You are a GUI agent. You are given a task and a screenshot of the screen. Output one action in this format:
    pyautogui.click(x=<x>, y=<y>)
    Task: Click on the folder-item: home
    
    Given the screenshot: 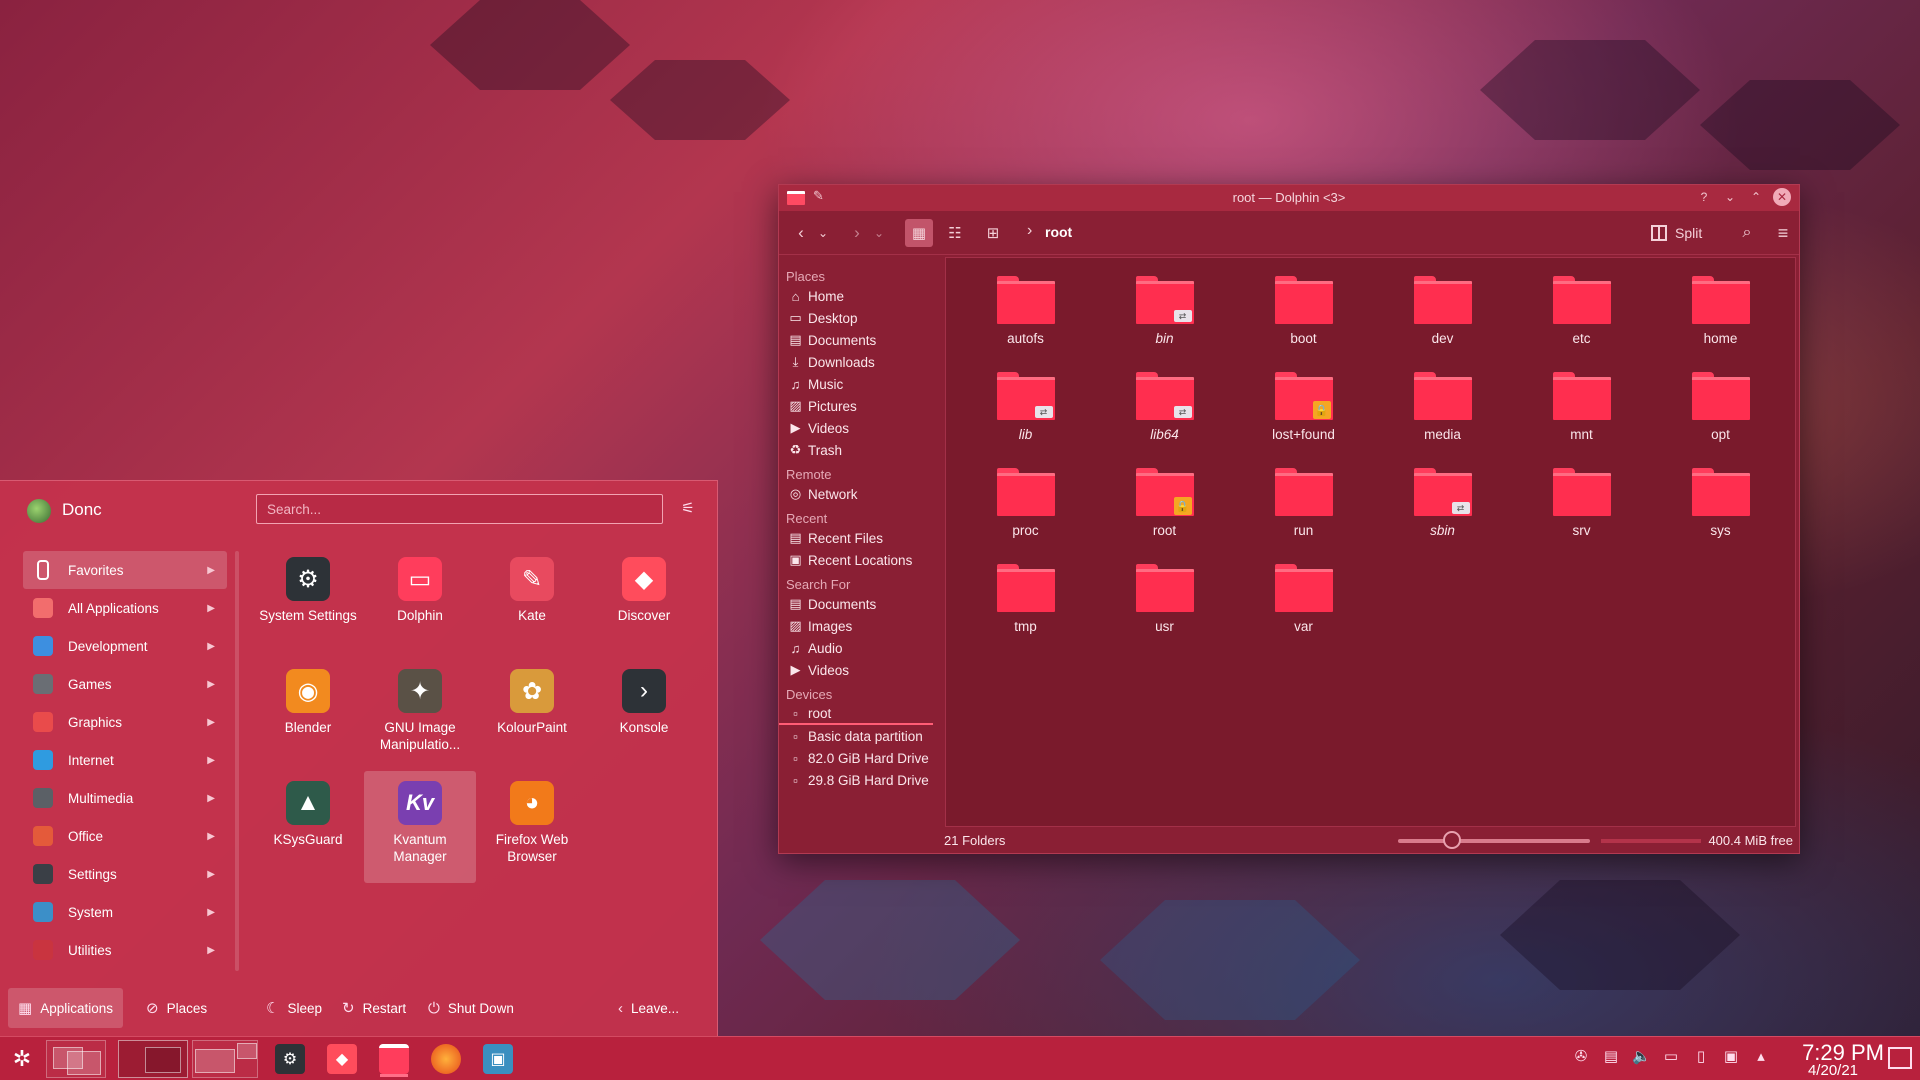 What is the action you would take?
    pyautogui.click(x=1720, y=322)
    